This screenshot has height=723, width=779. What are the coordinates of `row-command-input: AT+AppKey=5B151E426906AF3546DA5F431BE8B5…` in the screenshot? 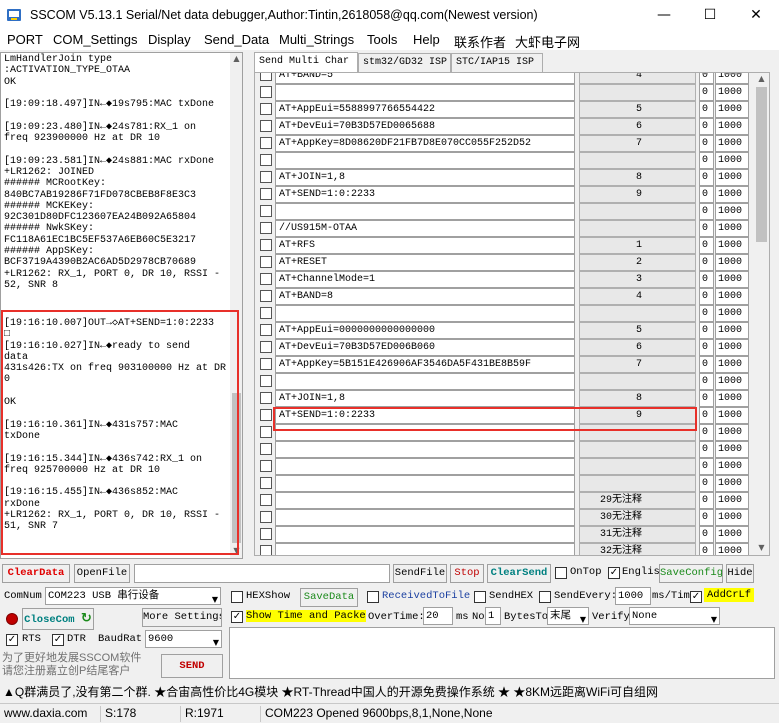 It's located at (425, 364).